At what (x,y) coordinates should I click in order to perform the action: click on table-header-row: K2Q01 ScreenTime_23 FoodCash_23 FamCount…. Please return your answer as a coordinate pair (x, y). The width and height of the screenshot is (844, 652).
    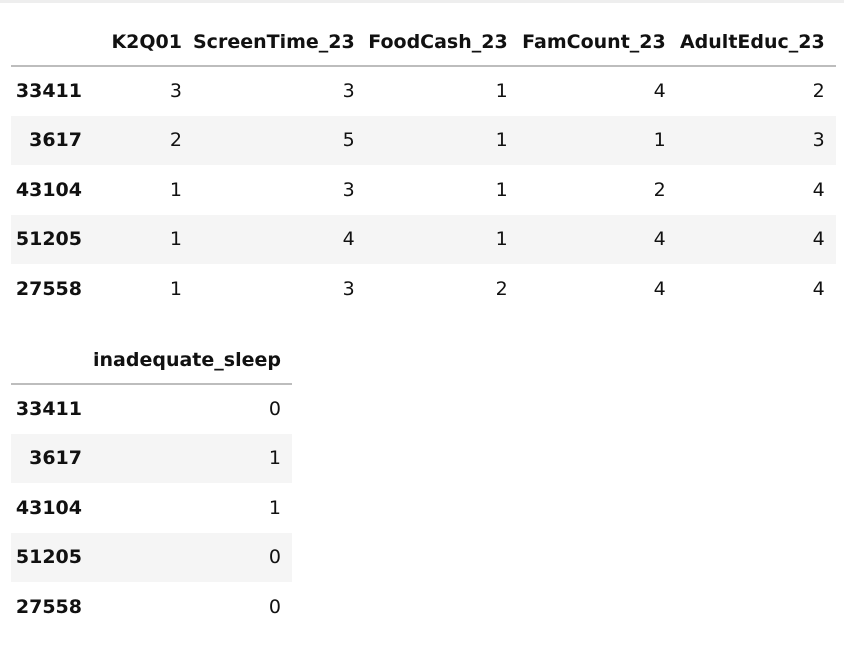
    Looking at the image, I should click on (423, 38).